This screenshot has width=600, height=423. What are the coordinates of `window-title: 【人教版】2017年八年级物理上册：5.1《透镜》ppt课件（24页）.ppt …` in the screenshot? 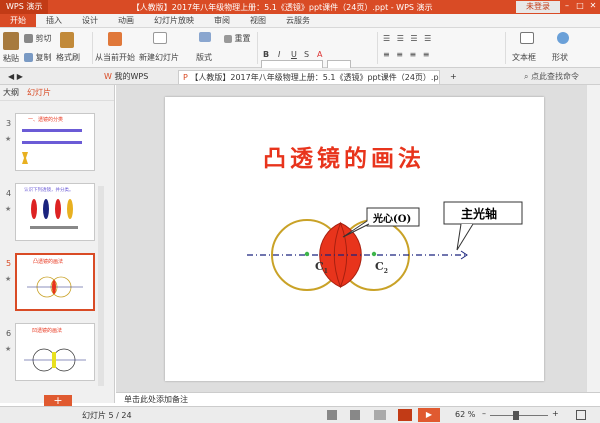 It's located at (282, 7).